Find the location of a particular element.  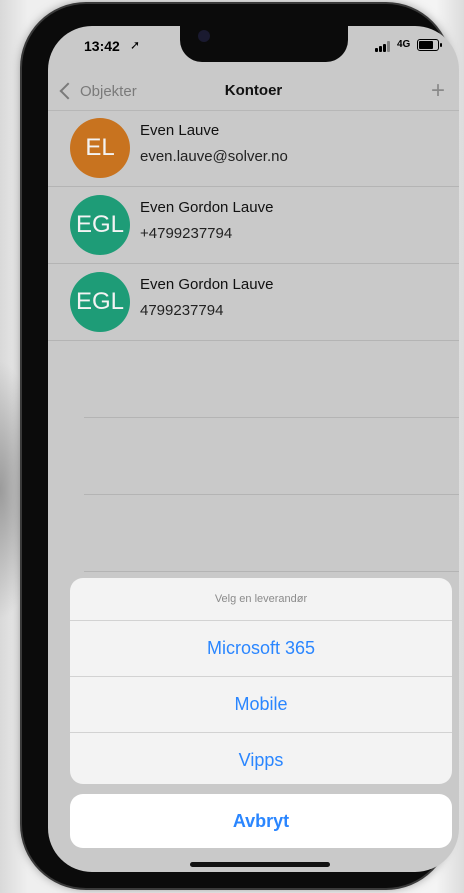

add-button: + is located at coordinates (438, 91).